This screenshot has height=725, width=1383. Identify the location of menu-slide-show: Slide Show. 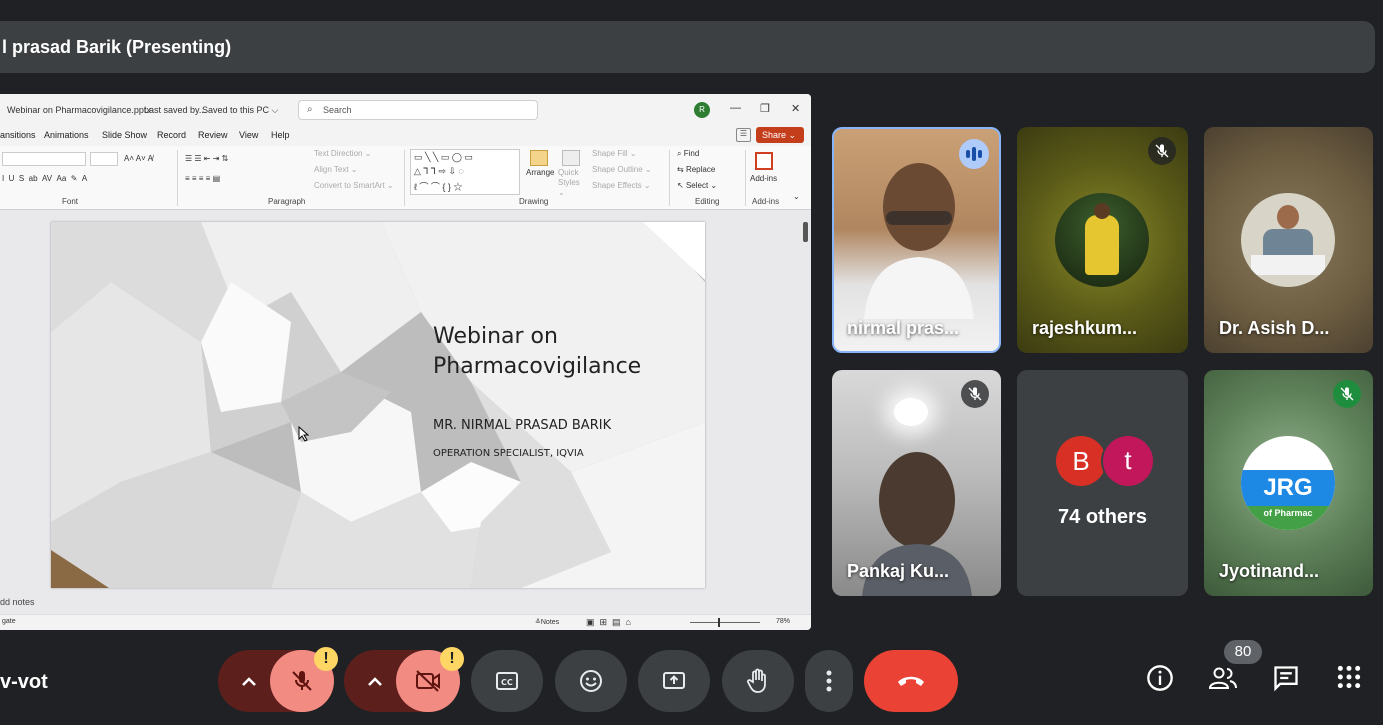
(124, 135).